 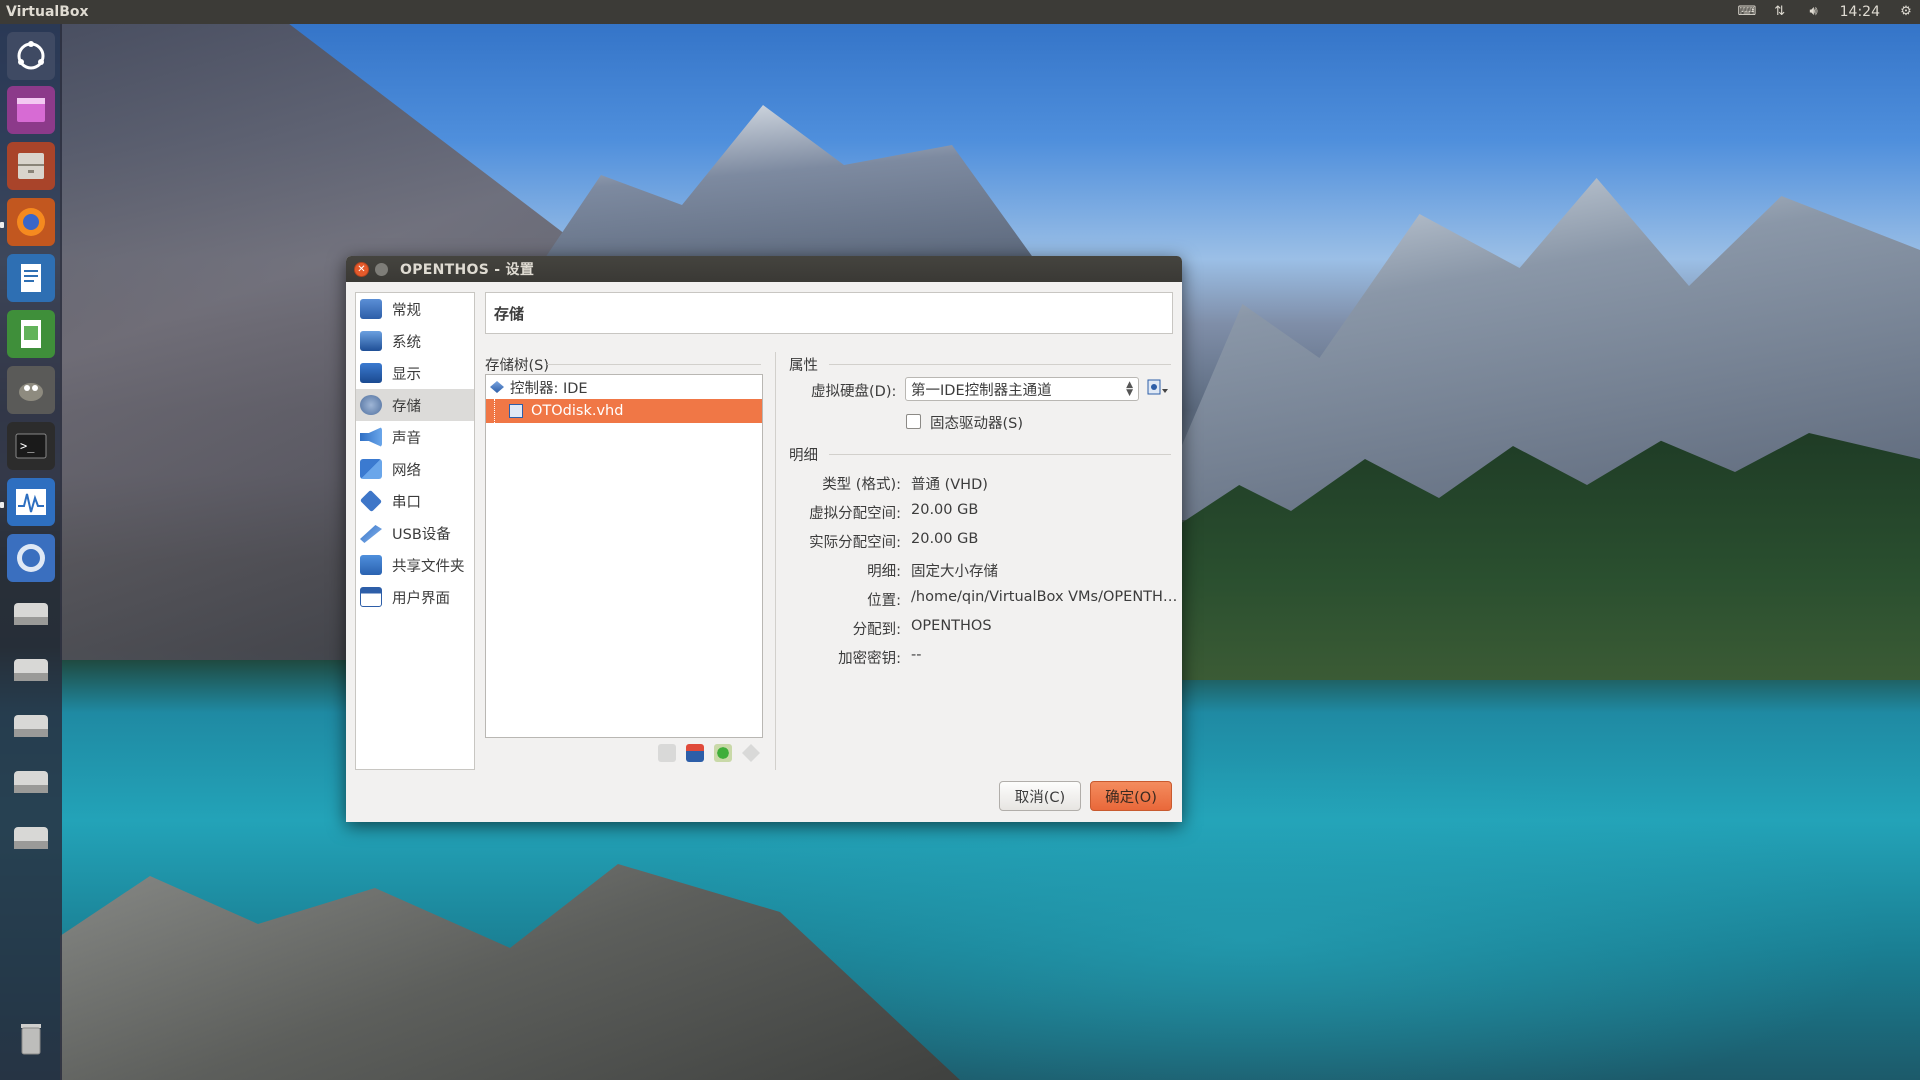 What do you see at coordinates (829, 313) in the screenshot?
I see `section-header: 存储` at bounding box center [829, 313].